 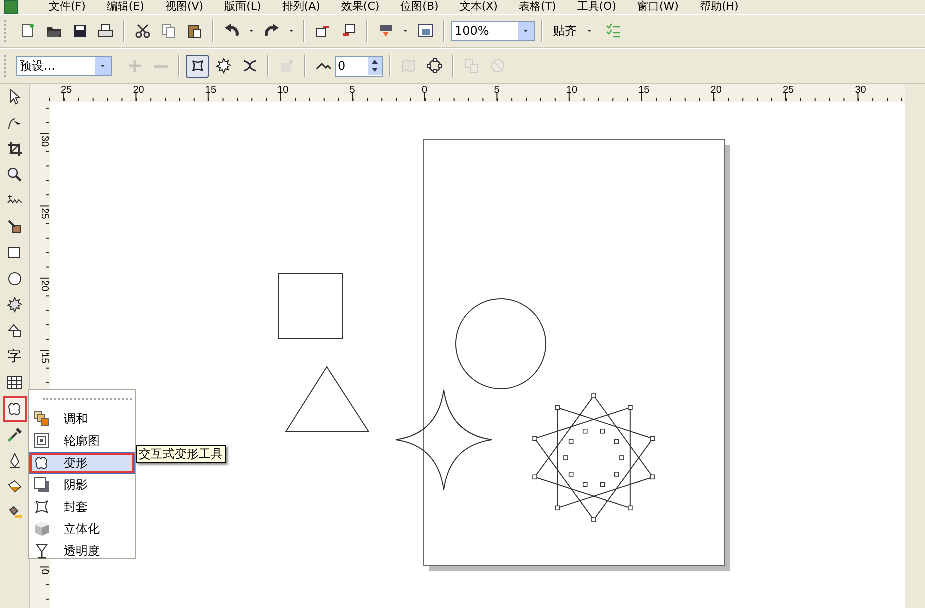 I want to click on basic-shapes-icon, so click(x=14, y=331).